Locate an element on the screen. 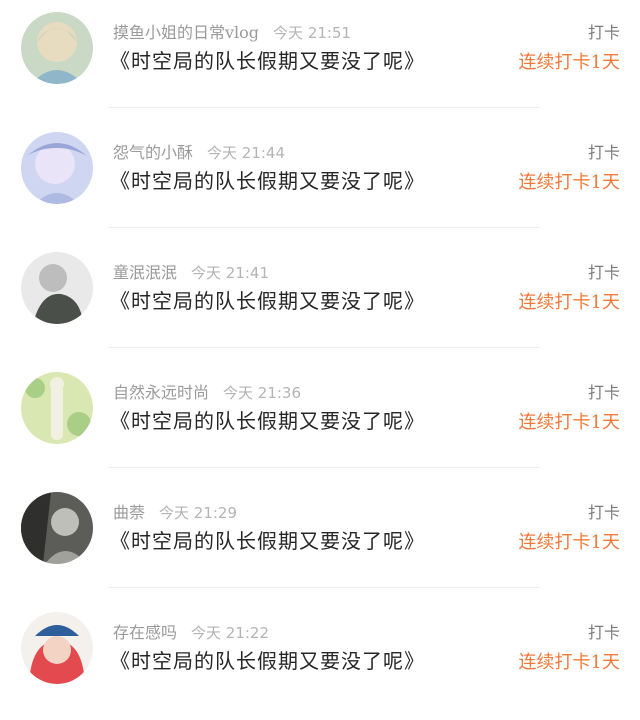 The width and height of the screenshot is (640, 720). sketch-character-avatar-icon is located at coordinates (57, 288).